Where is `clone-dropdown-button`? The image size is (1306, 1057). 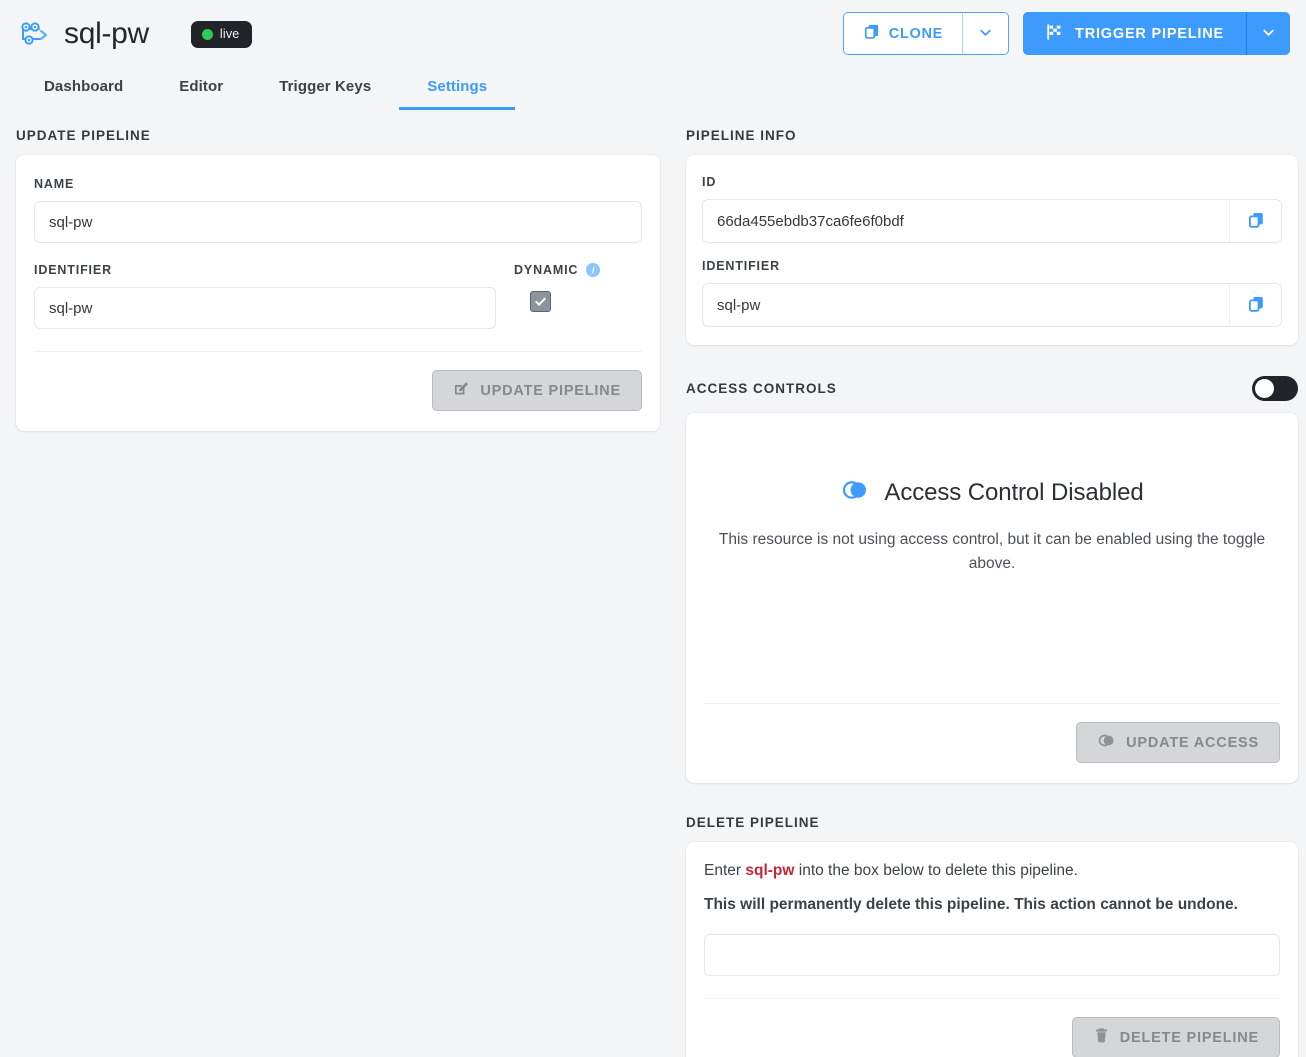 clone-dropdown-button is located at coordinates (985, 33).